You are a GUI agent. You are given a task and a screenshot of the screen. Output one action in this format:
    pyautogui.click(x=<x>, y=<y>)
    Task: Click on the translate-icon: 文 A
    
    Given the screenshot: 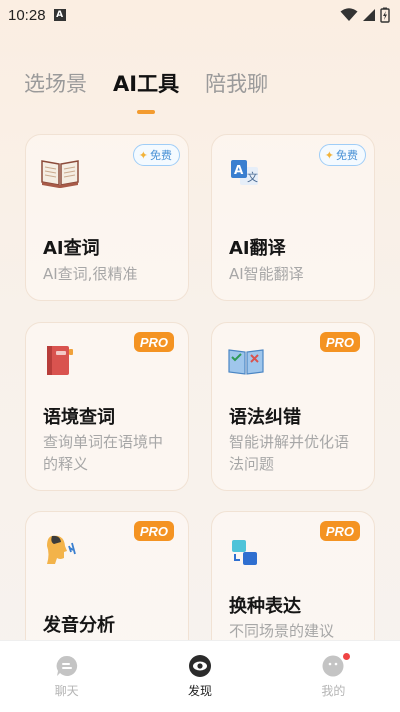 What is the action you would take?
    pyautogui.click(x=244, y=172)
    